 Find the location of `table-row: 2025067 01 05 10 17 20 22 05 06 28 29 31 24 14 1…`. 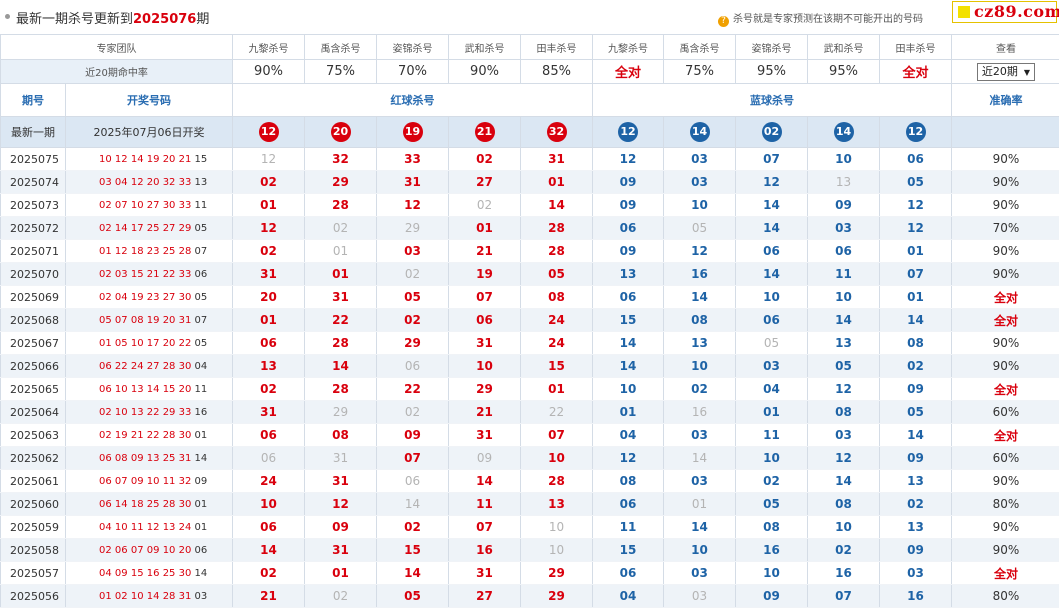

table-row: 2025067 01 05 10 17 20 22 05 06 28 29 31 24 14 1… is located at coordinates (529, 343).